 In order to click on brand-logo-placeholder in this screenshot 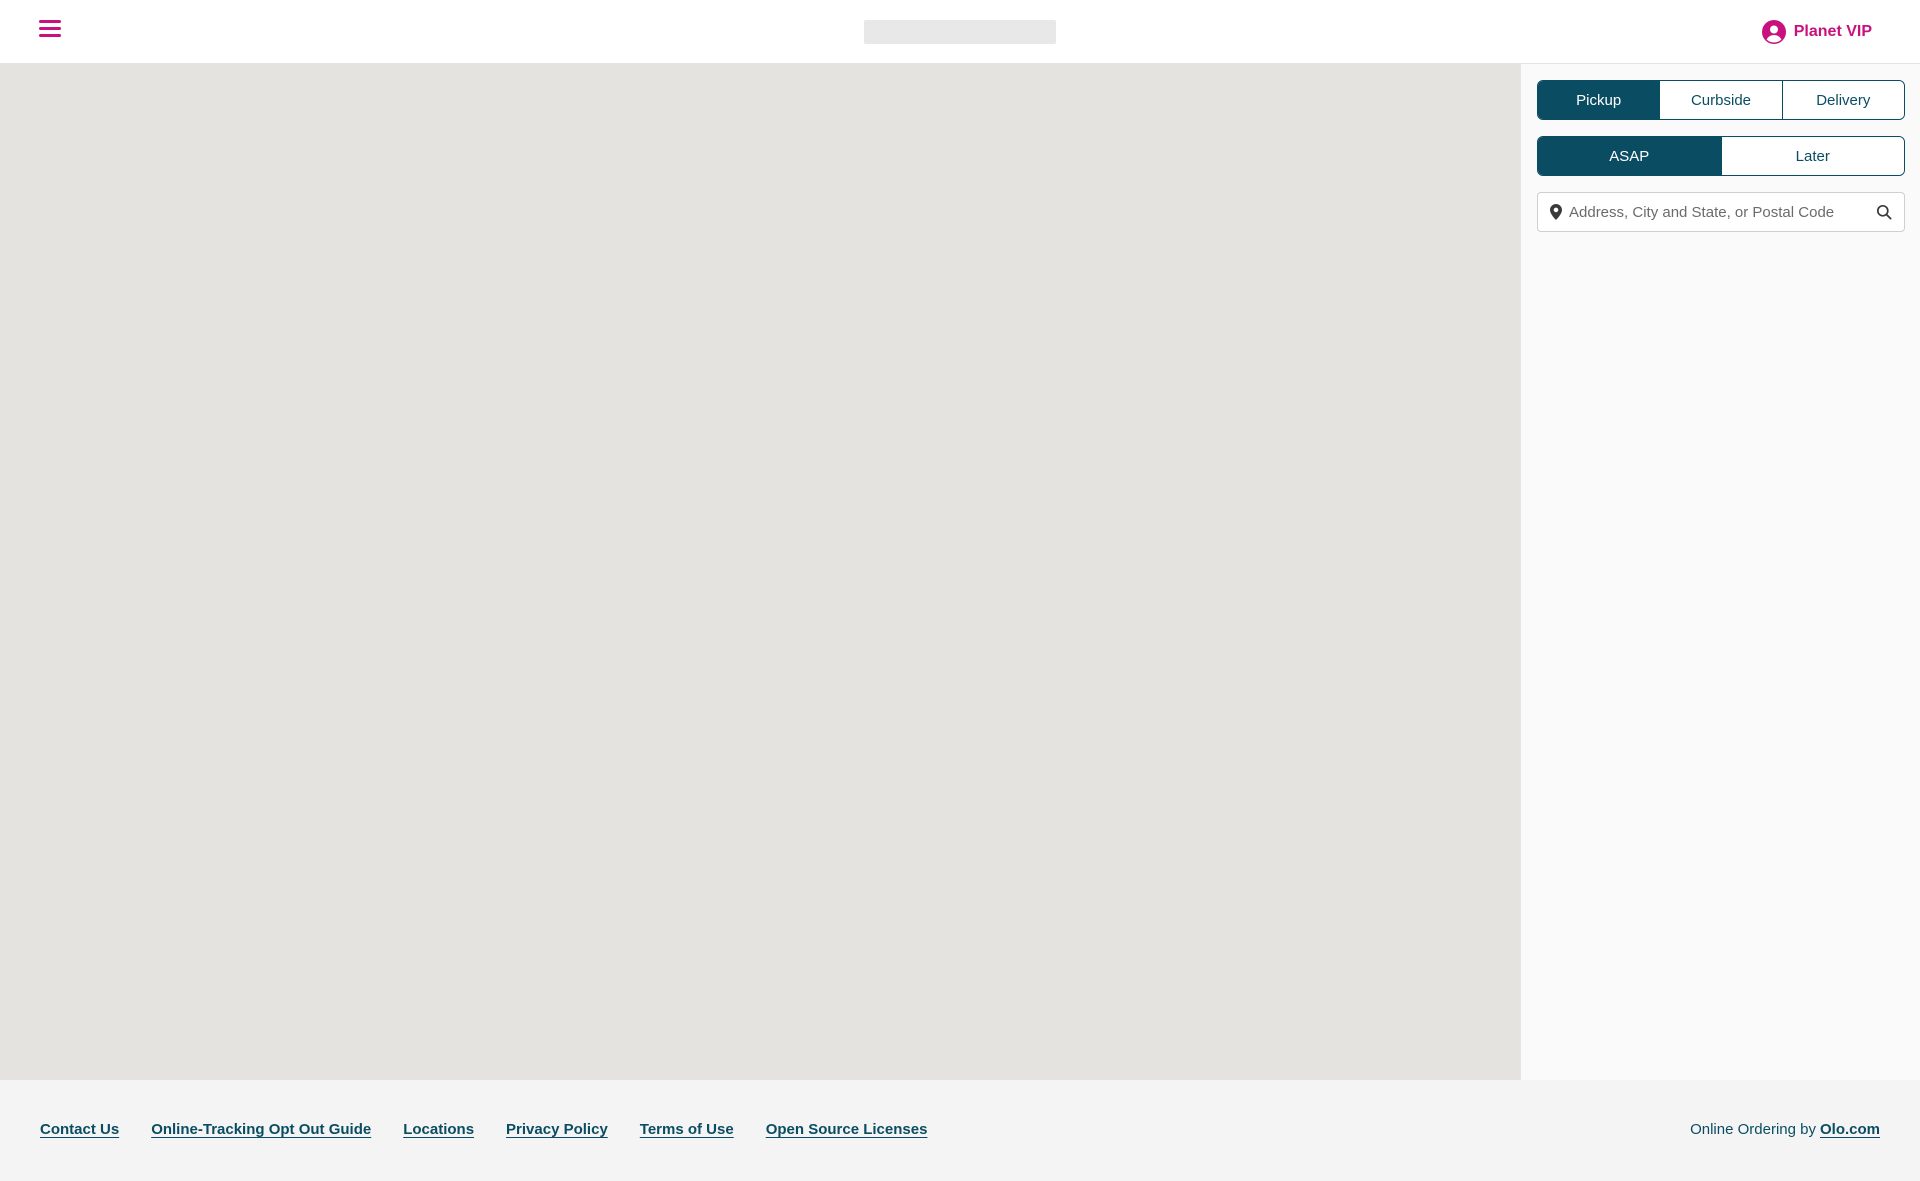, I will do `click(960, 32)`.